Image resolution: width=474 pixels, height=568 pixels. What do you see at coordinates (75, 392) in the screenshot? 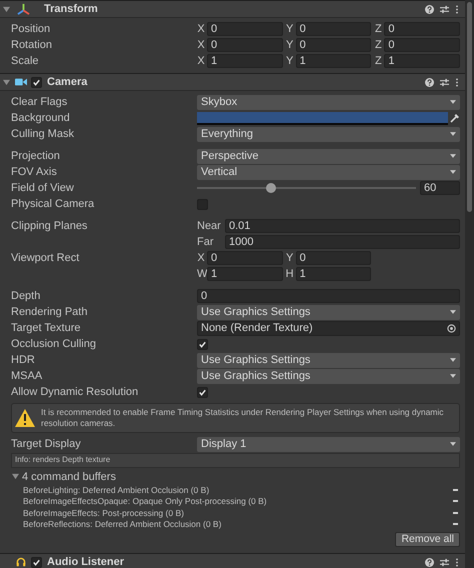
I see `property-label: Allow Dynamic Resolution` at bounding box center [75, 392].